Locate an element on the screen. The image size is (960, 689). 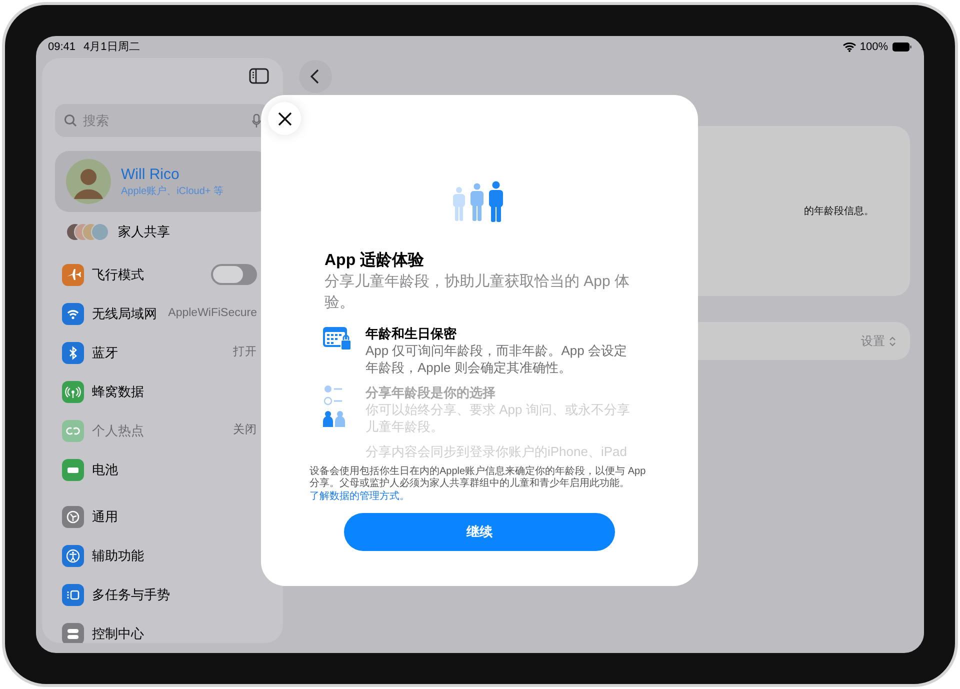
settings-item: 多任务与手势 is located at coordinates (162, 594).